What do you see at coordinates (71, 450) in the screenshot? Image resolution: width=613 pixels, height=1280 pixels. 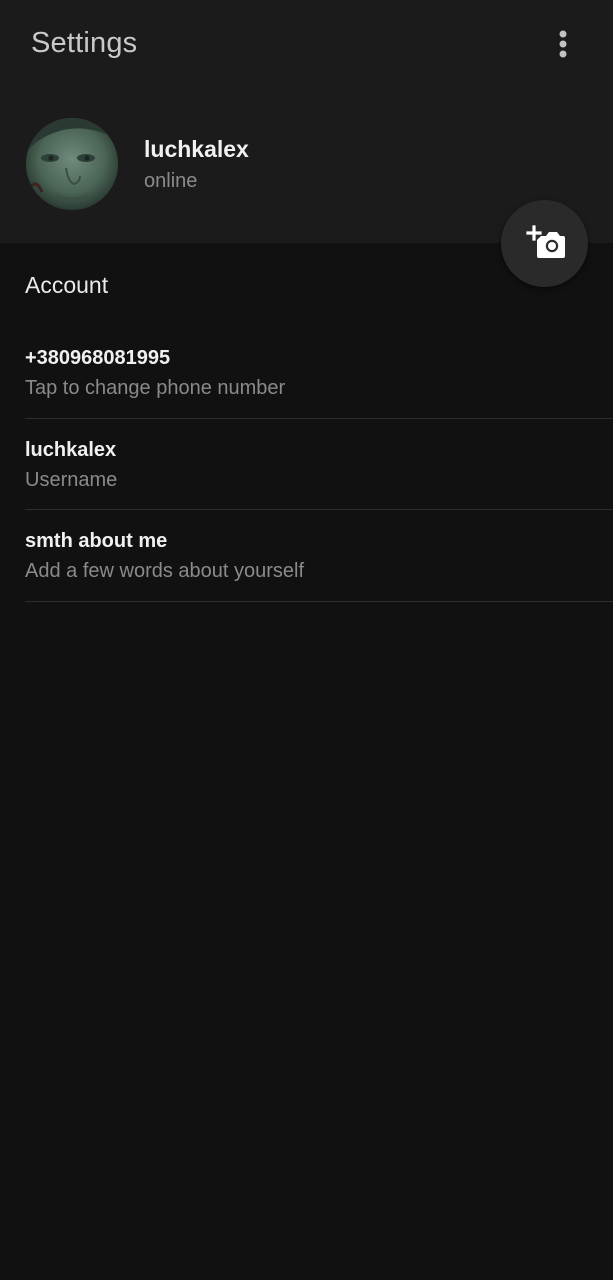 I see `username-value: luchkalex` at bounding box center [71, 450].